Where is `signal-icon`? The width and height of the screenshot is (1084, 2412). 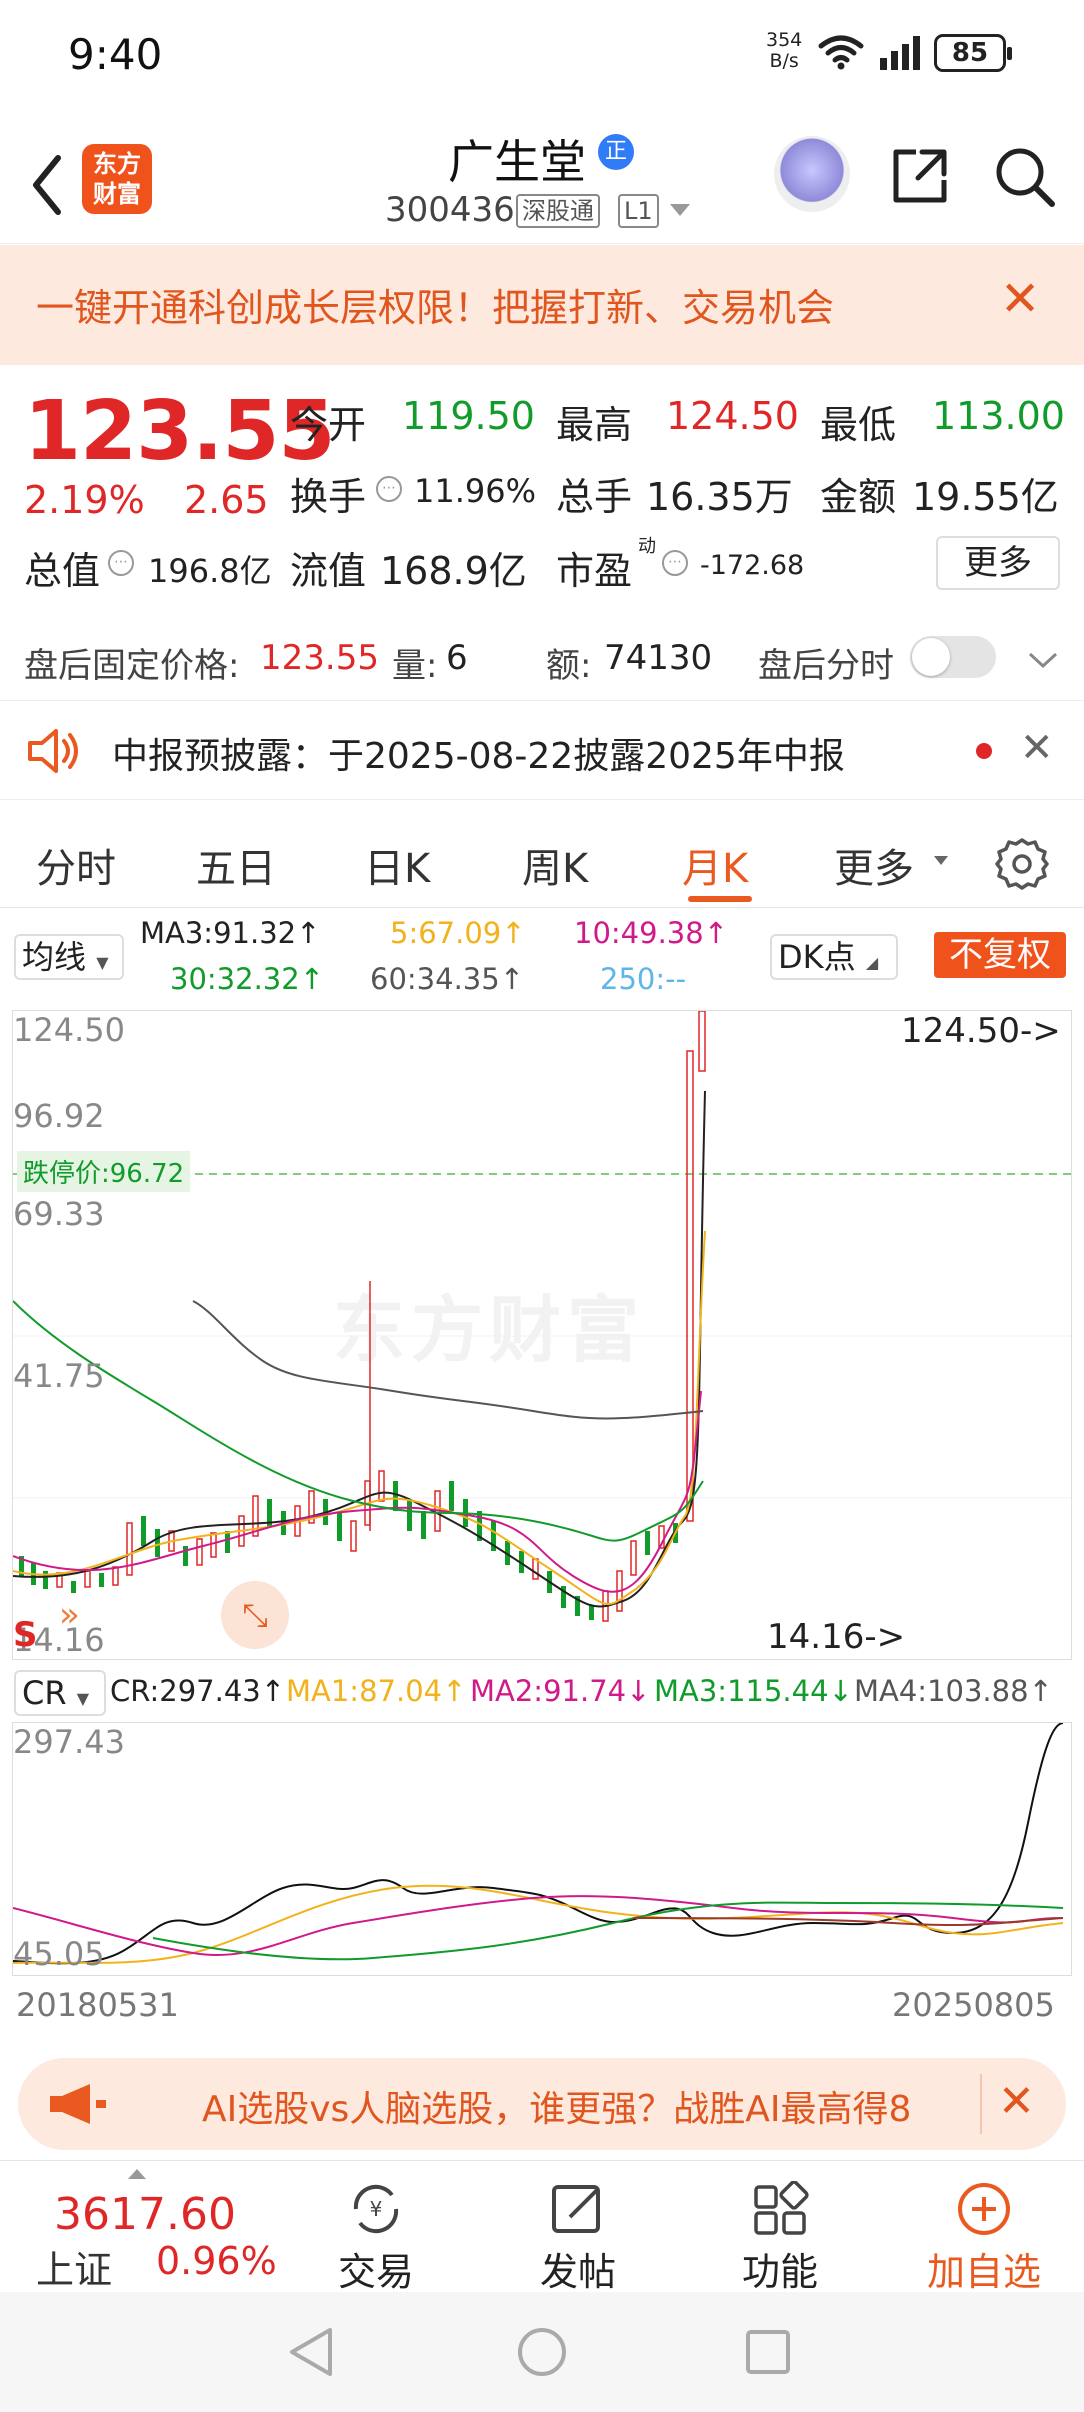
signal-icon is located at coordinates (900, 53).